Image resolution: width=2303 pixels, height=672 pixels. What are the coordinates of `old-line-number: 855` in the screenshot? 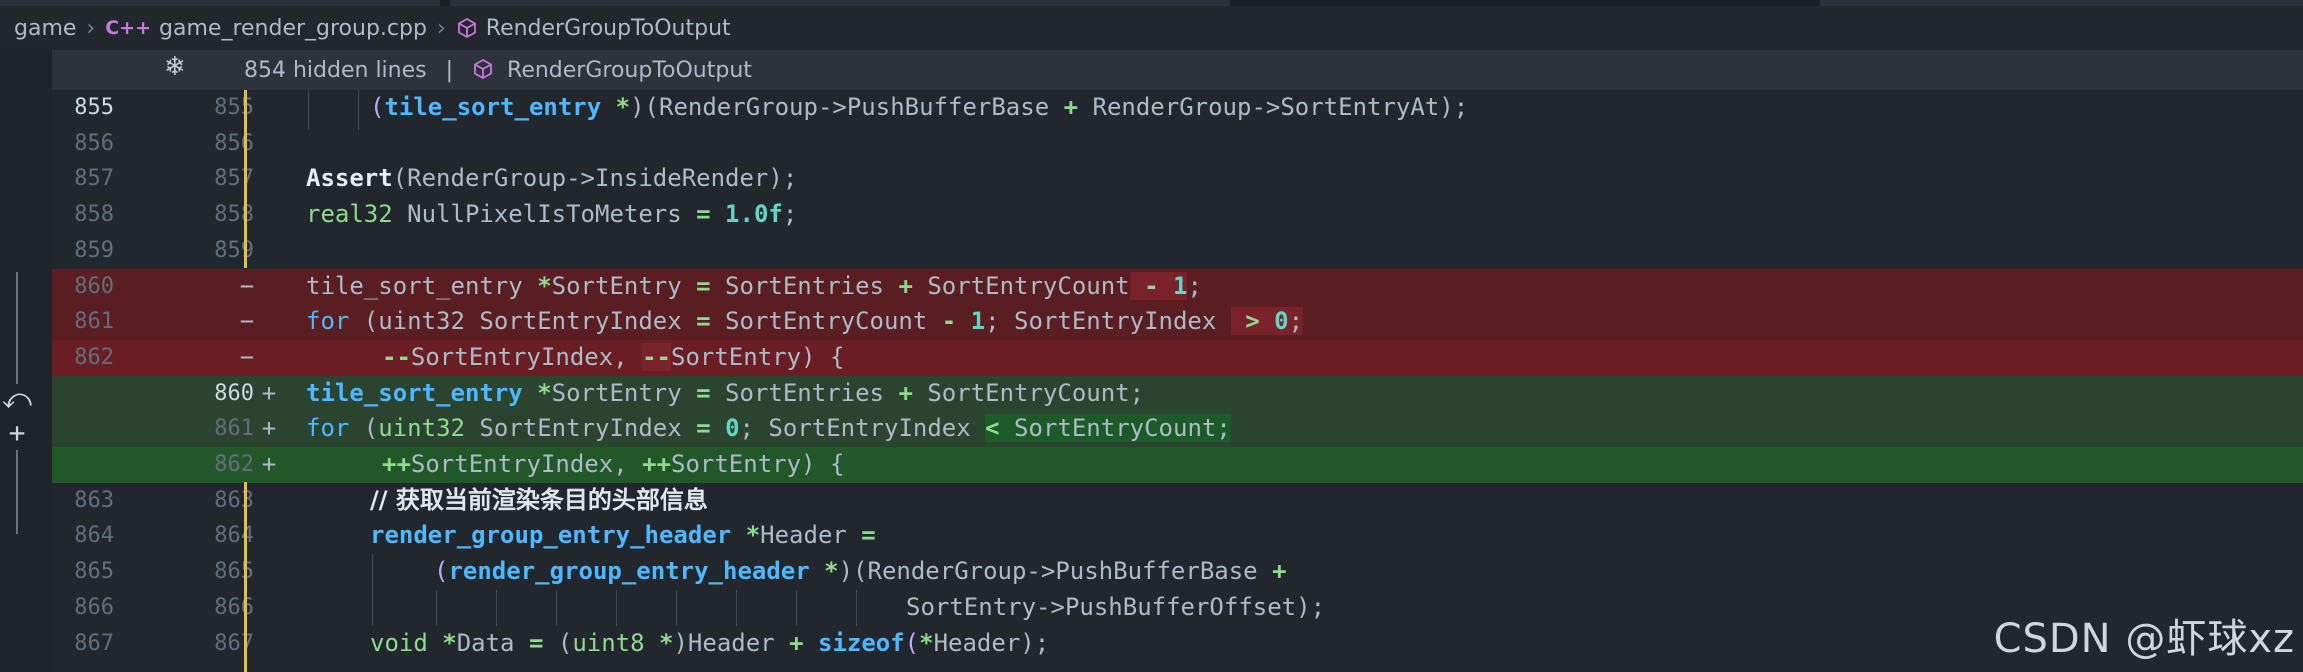 It's located at (94, 107).